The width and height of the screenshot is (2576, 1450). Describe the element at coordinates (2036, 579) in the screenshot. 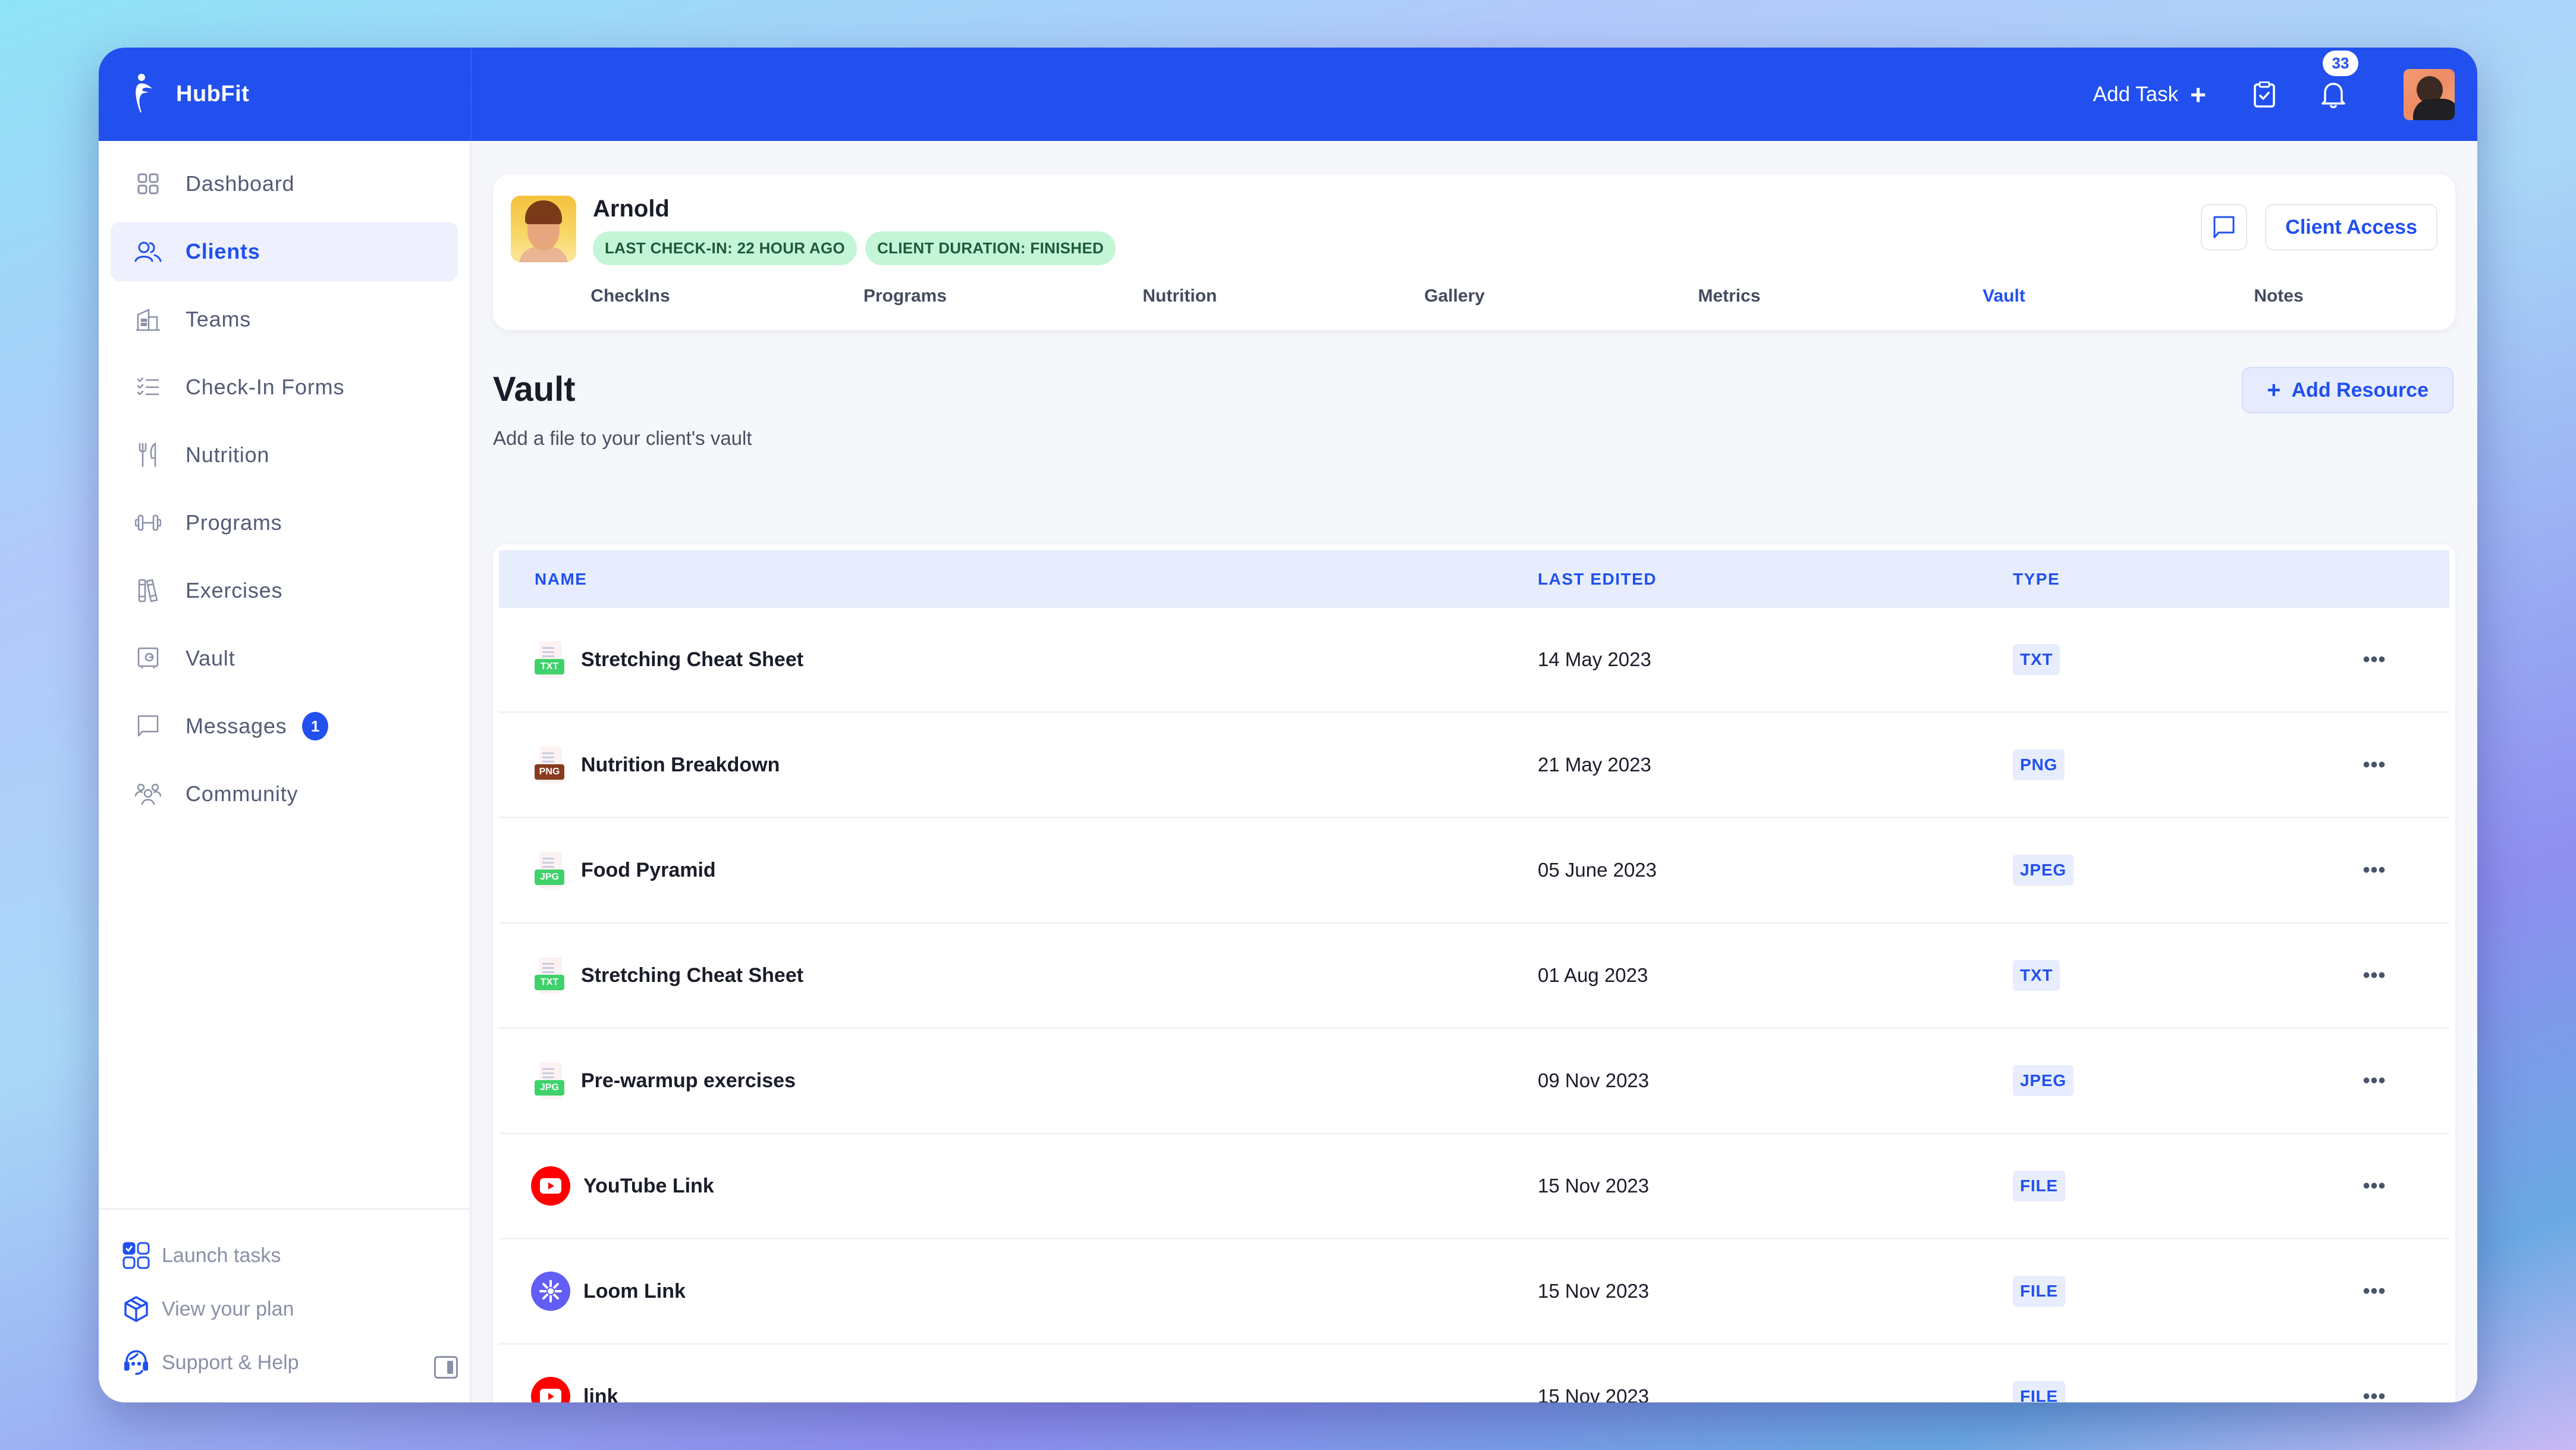

I see `column-header-type: TYPE` at that location.